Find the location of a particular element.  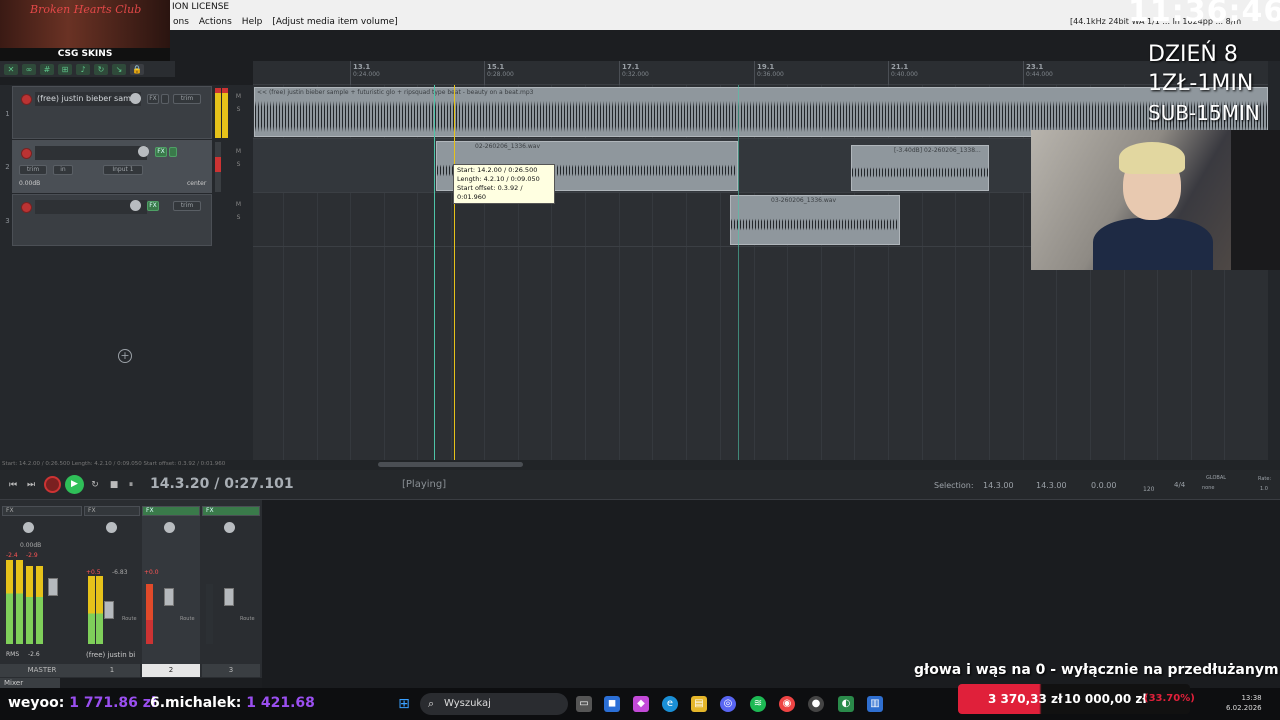

stop-icon: ■ is located at coordinates (114, 485).